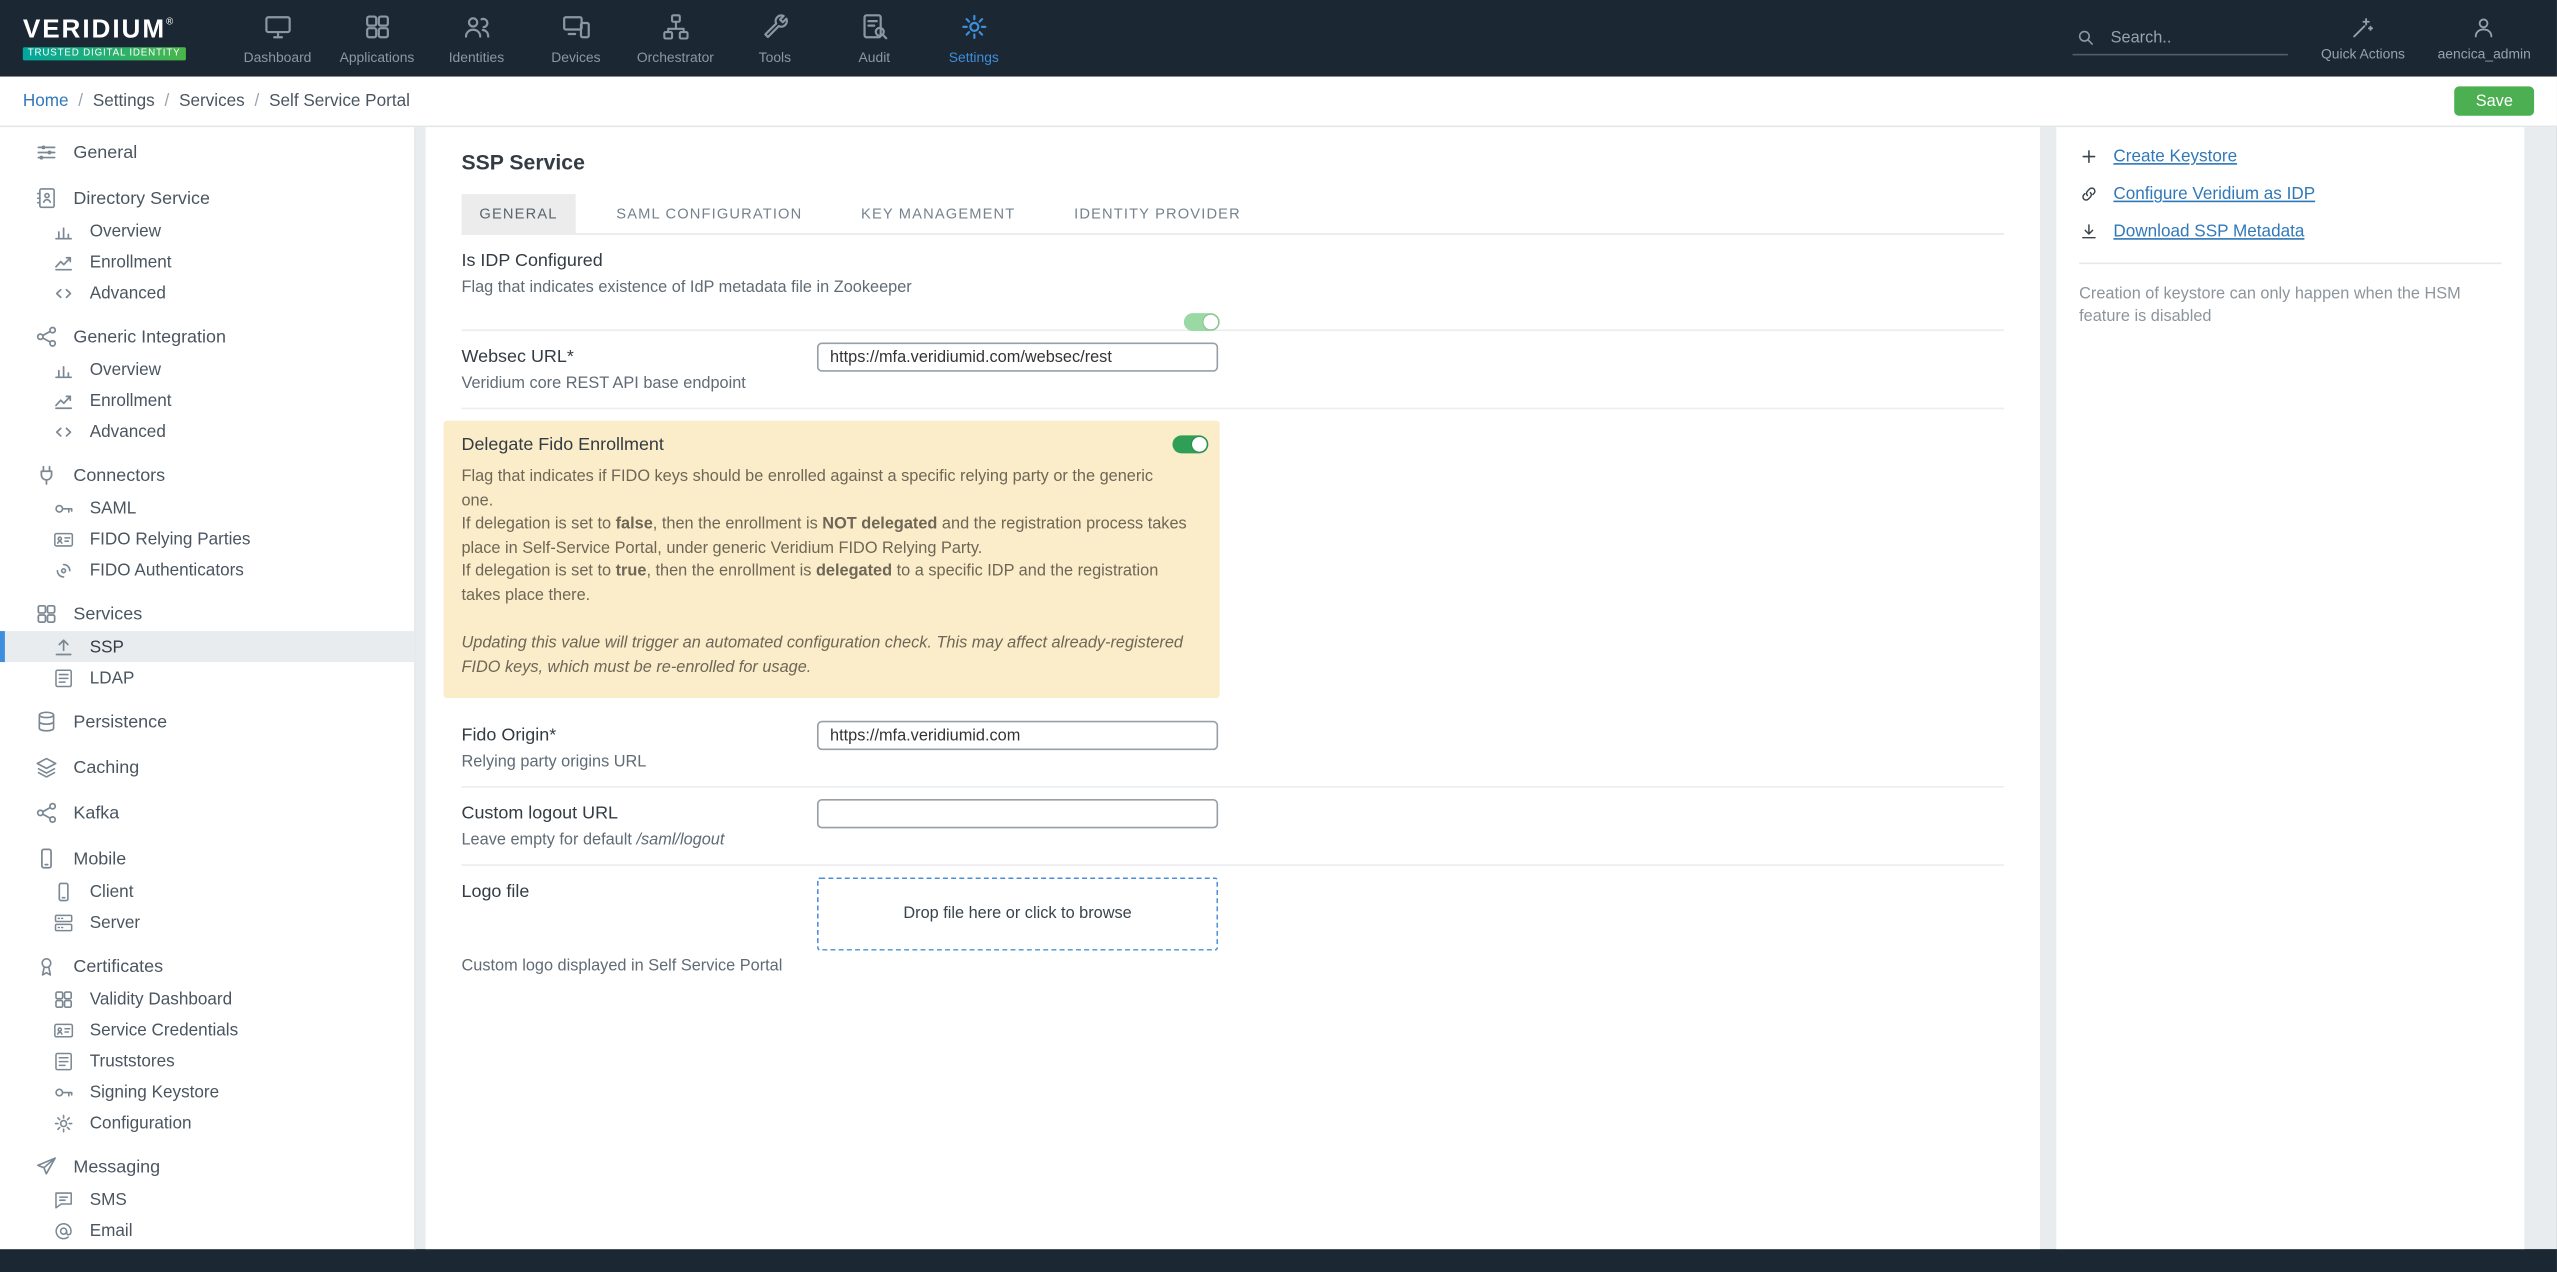 This screenshot has height=1272, width=2557. Describe the element at coordinates (207, 721) in the screenshot. I see `sidebar-item-persistence: Persistence` at that location.